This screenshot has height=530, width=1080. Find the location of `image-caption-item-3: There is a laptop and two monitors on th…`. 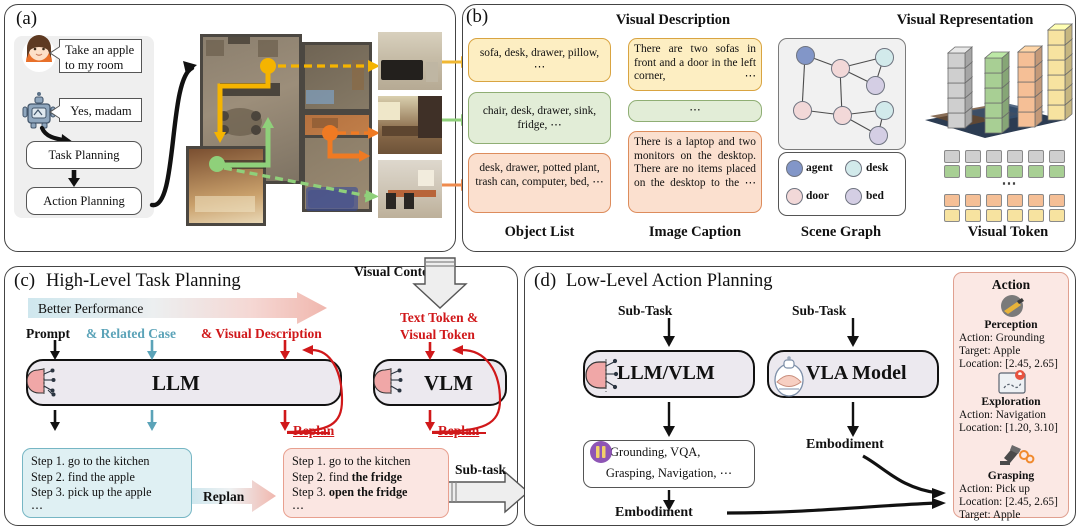

image-caption-item-3: There is a laptop and two monitors on th… is located at coordinates (695, 172).